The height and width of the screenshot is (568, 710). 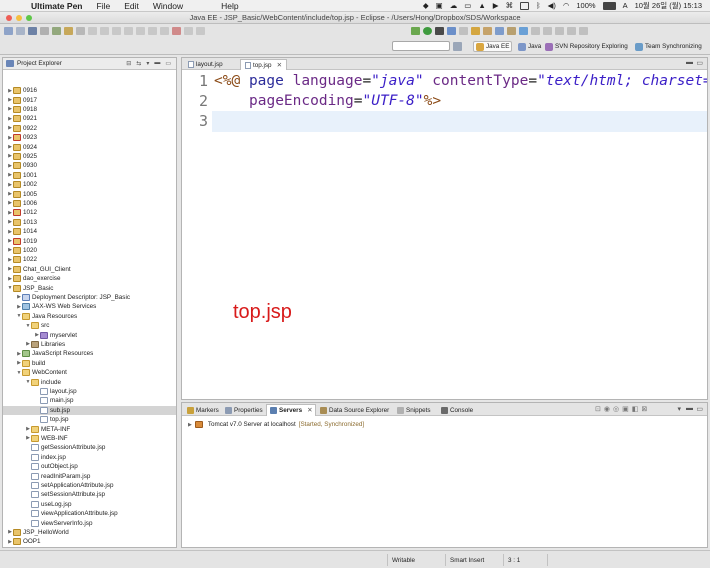 I want to click on view-menu-icon: ▾, so click(x=147, y=63).